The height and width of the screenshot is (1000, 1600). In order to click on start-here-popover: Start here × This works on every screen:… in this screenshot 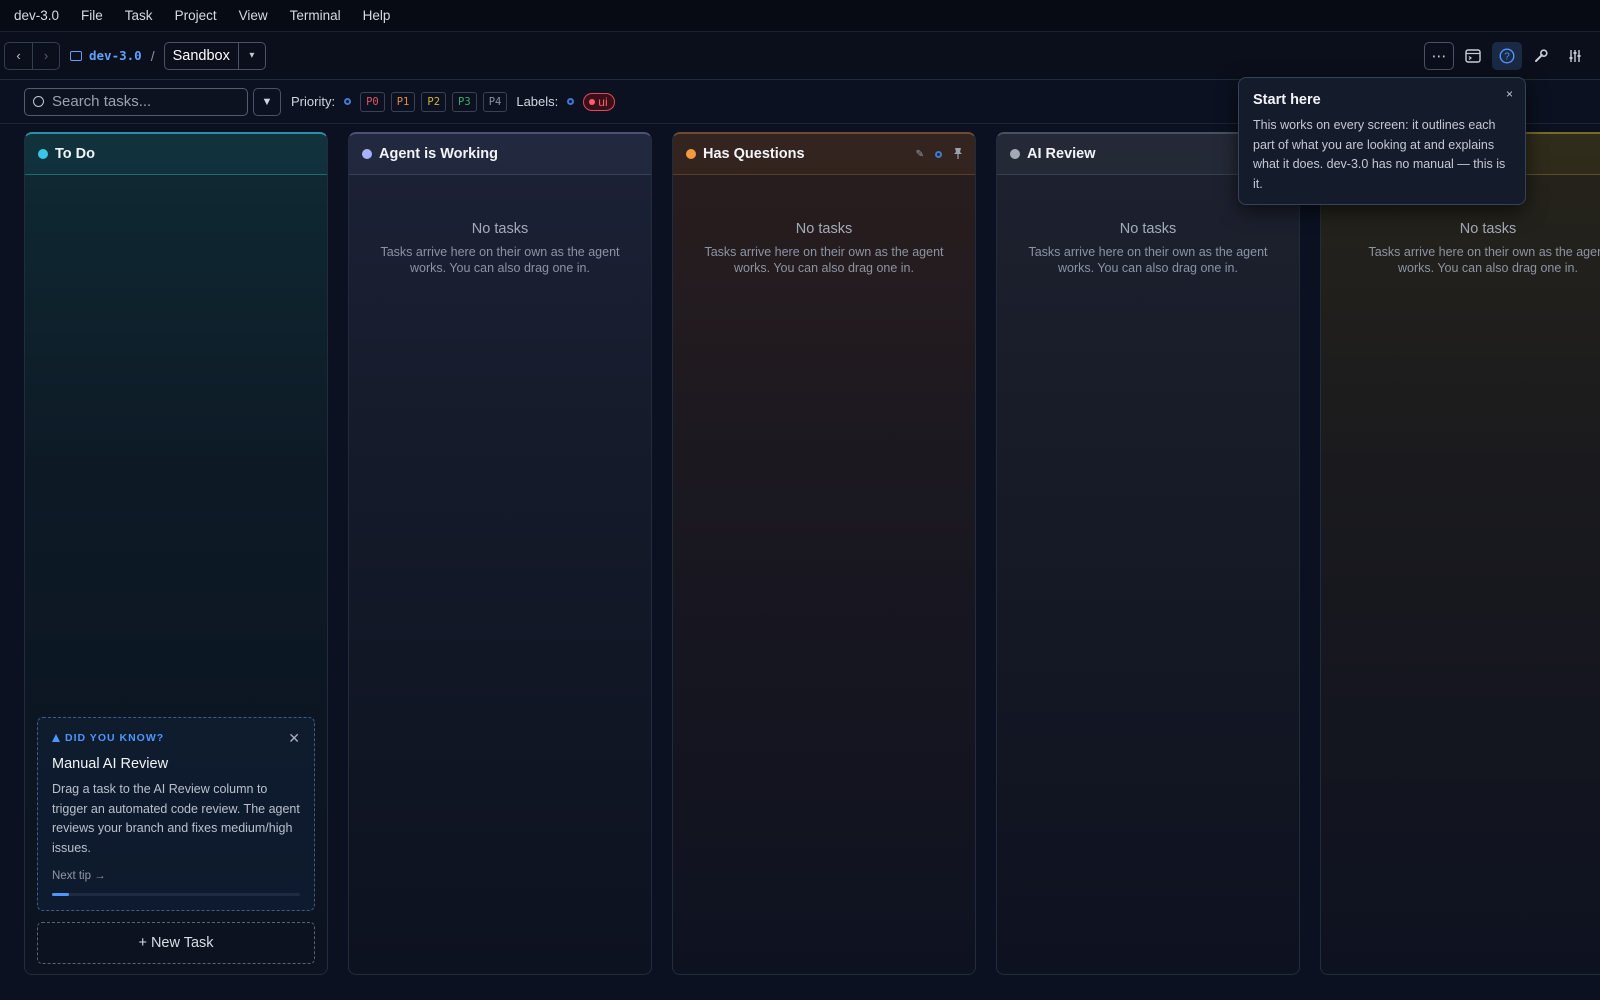, I will do `click(1382, 141)`.